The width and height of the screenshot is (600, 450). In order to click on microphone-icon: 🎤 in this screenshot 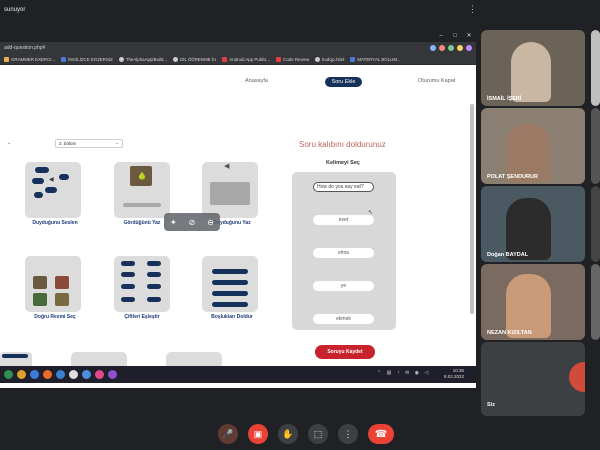, I will do `click(228, 434)`.